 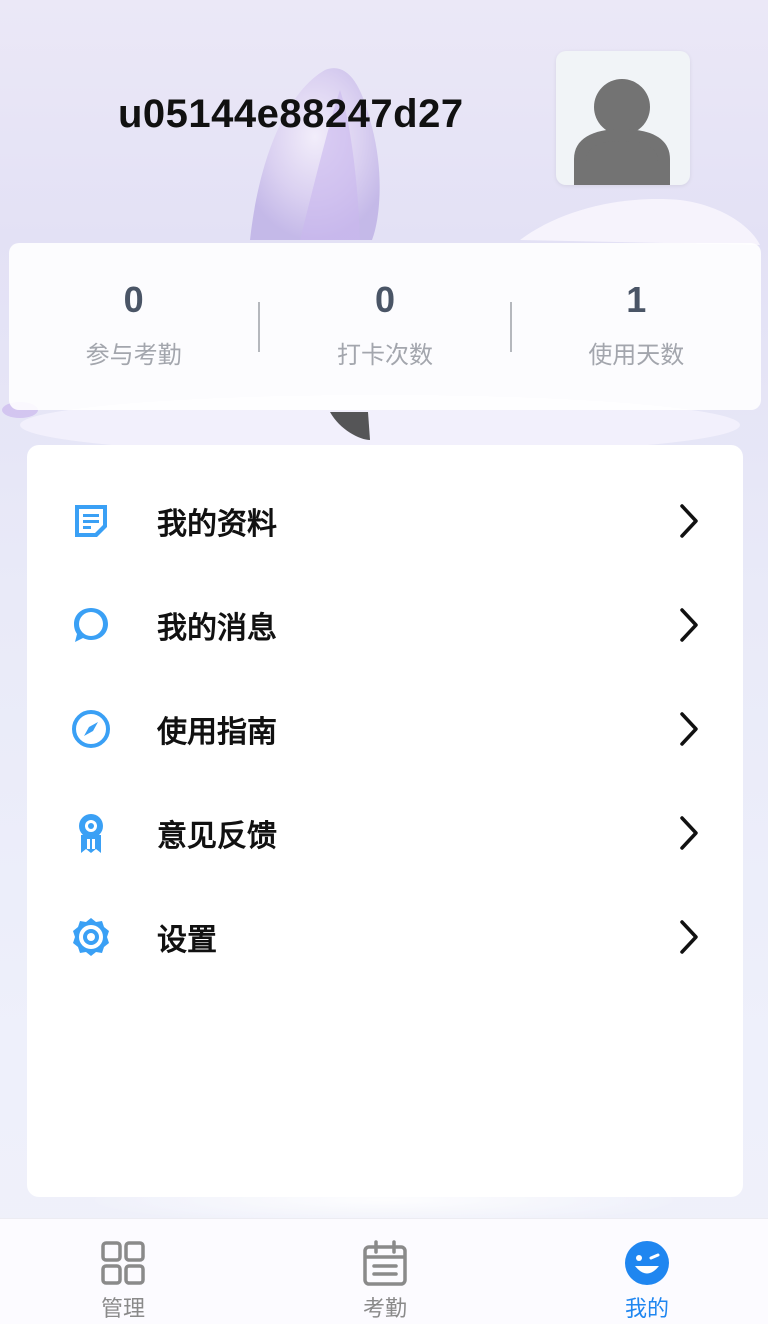 I want to click on menu-item-feedback: 意见反馈, so click(x=385, y=833).